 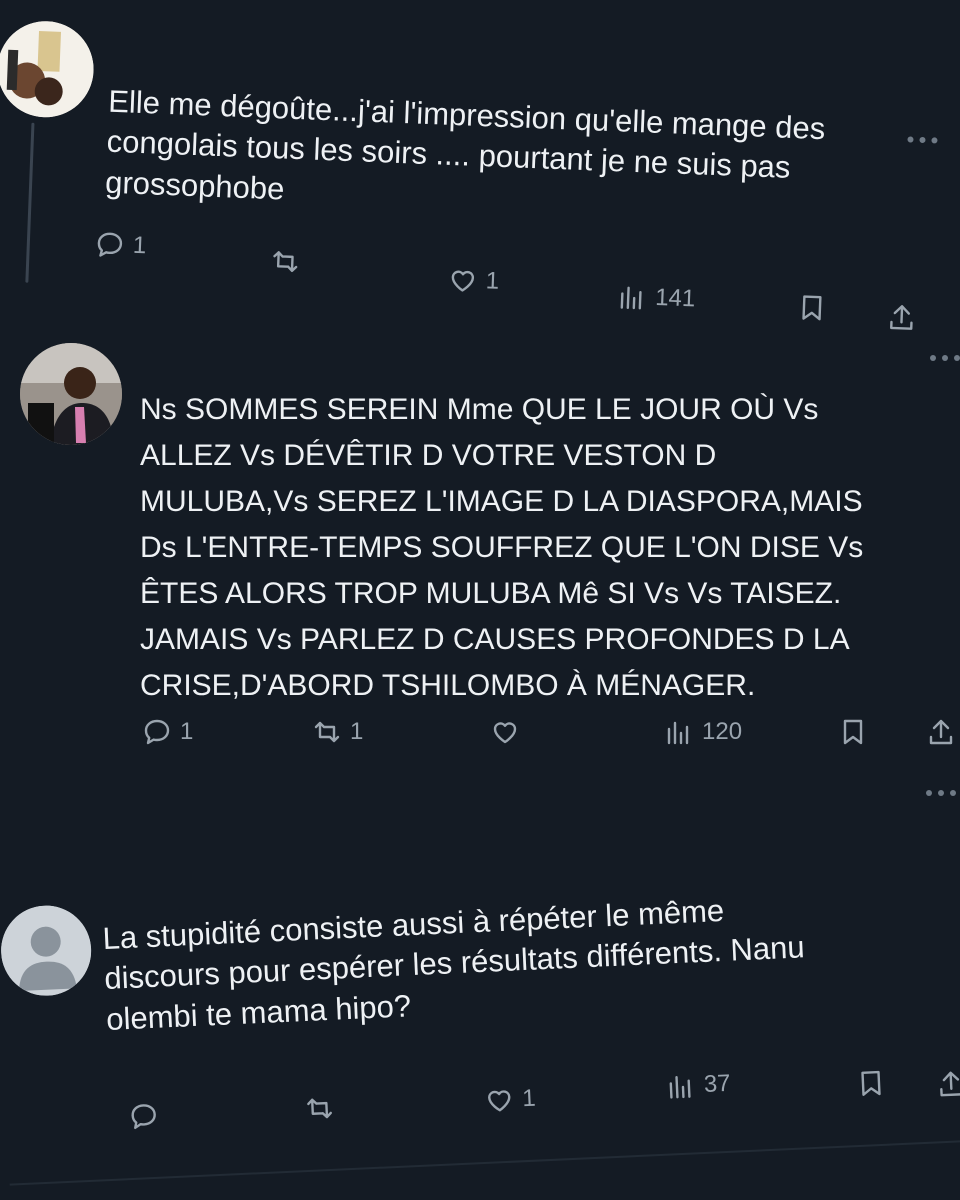 What do you see at coordinates (717, 1083) in the screenshot?
I see `views-count: 37` at bounding box center [717, 1083].